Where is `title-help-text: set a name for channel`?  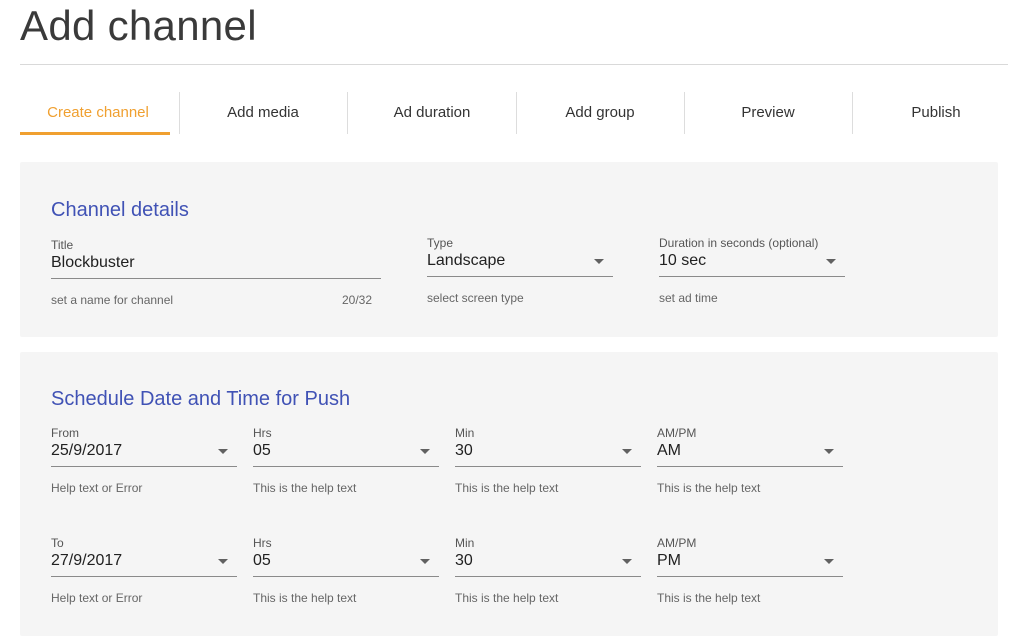 title-help-text: set a name for channel is located at coordinates (112, 300).